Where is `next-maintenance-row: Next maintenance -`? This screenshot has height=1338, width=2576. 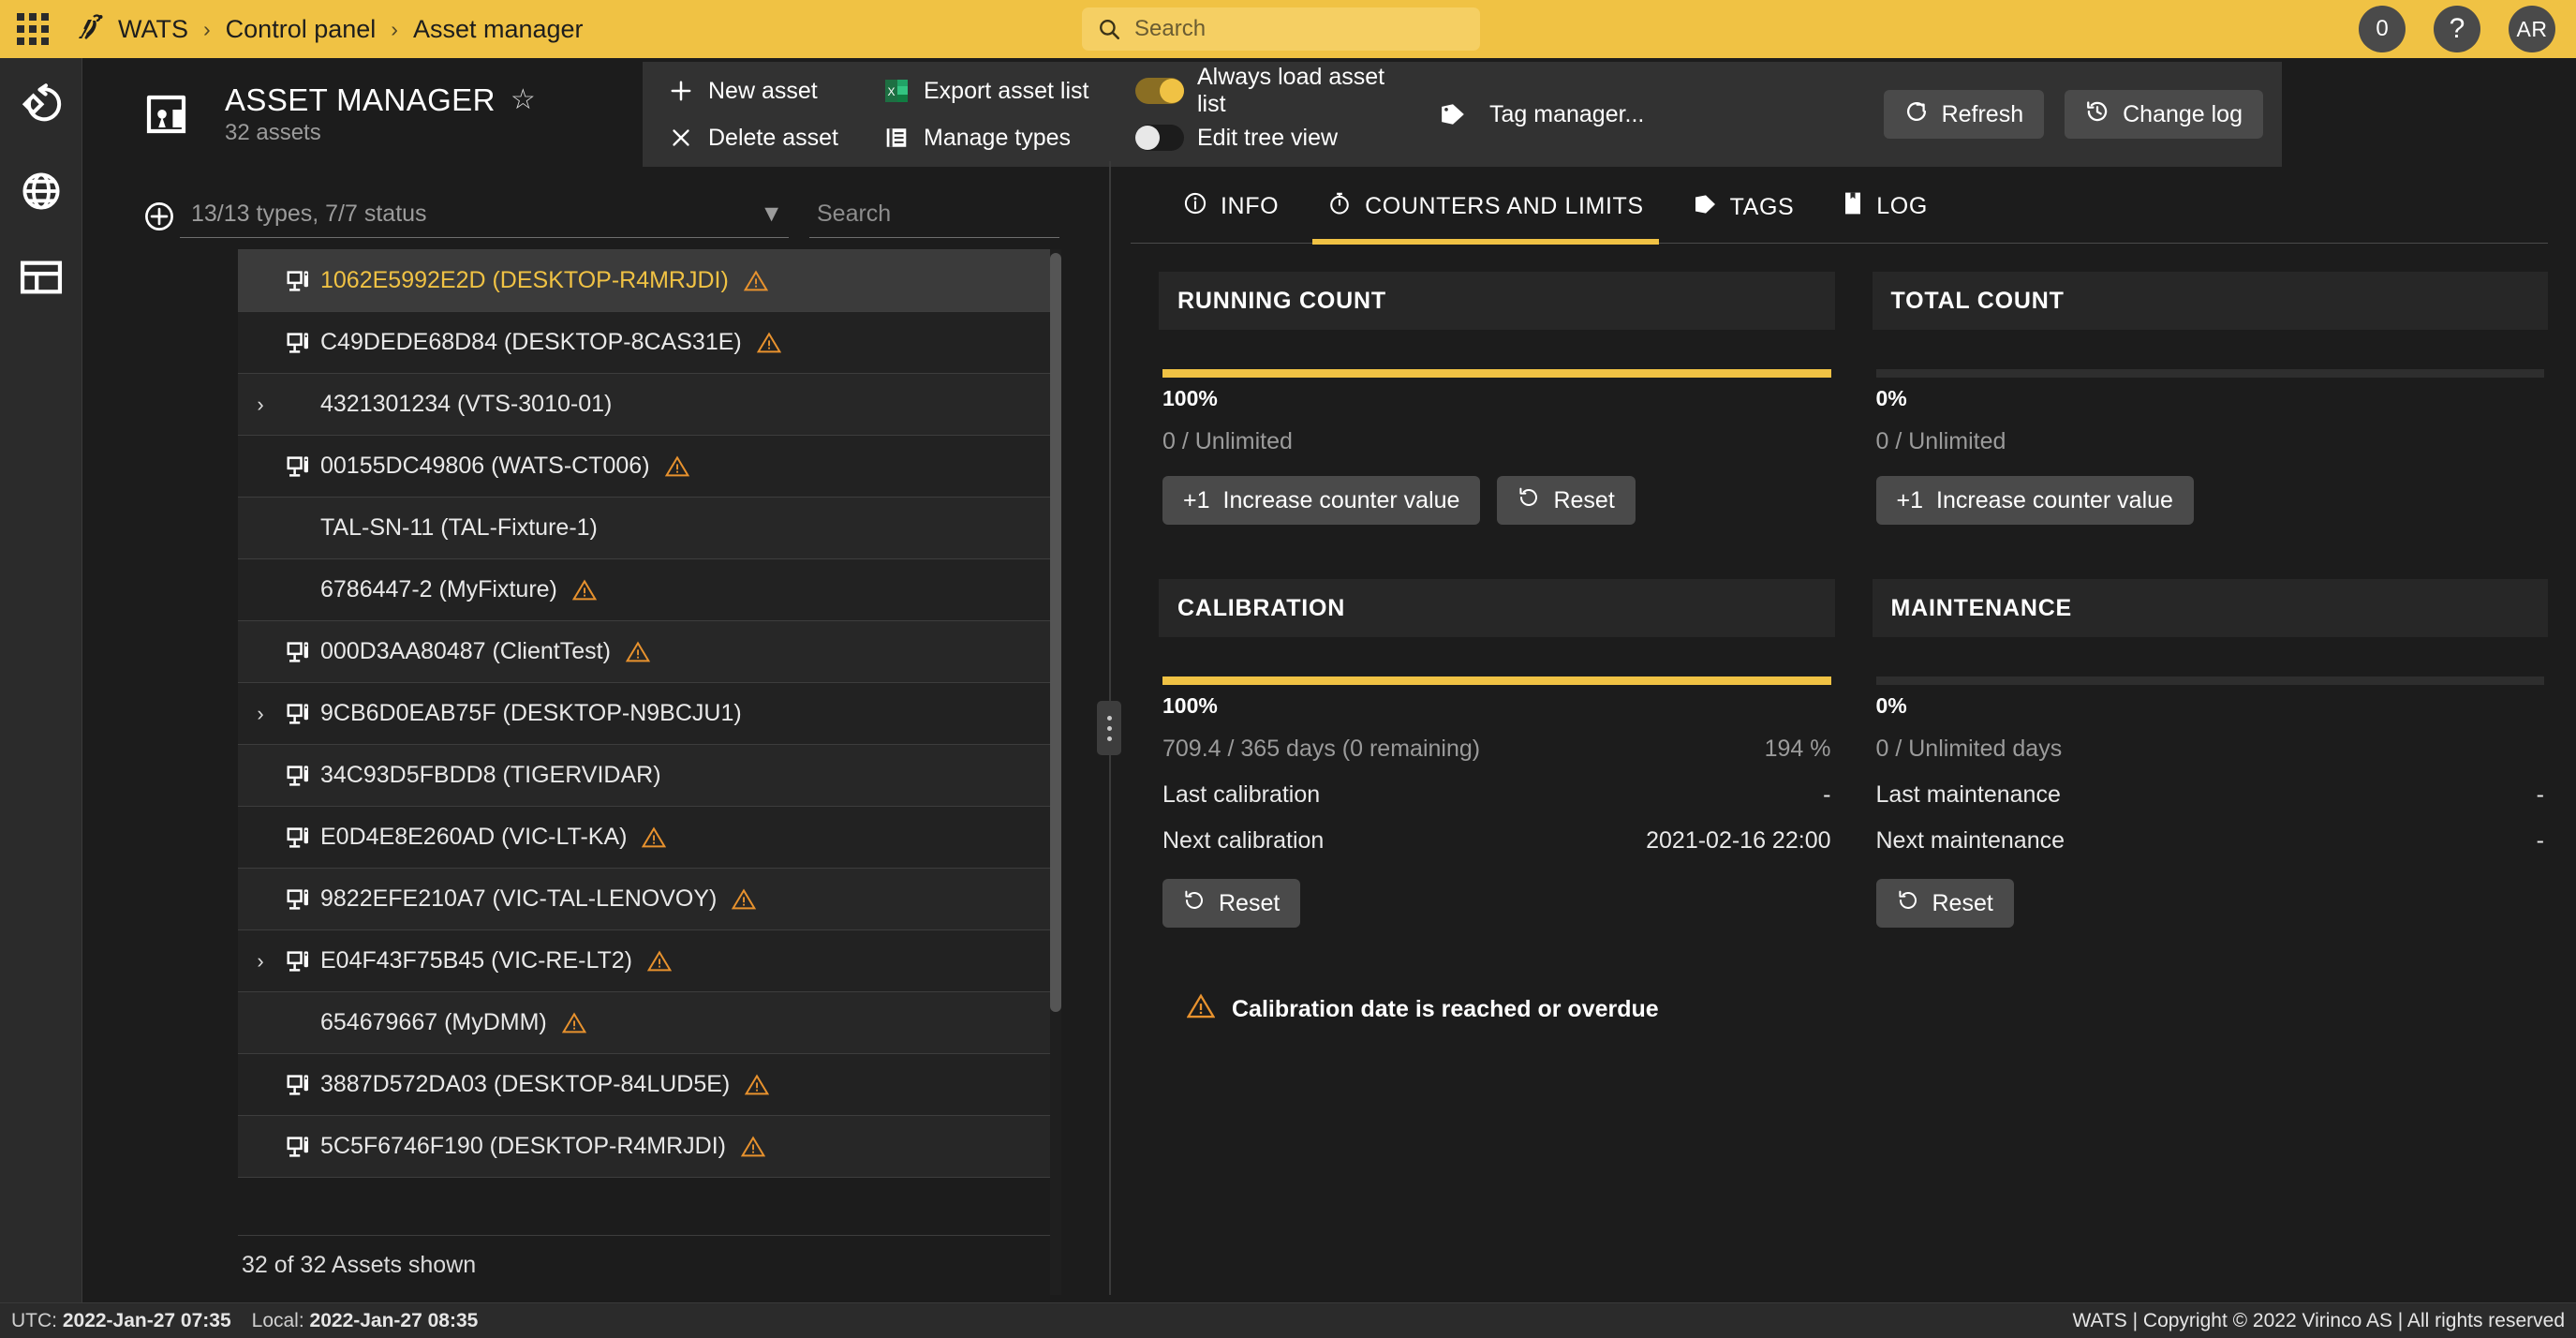 next-maintenance-row: Next maintenance - is located at coordinates (2210, 841).